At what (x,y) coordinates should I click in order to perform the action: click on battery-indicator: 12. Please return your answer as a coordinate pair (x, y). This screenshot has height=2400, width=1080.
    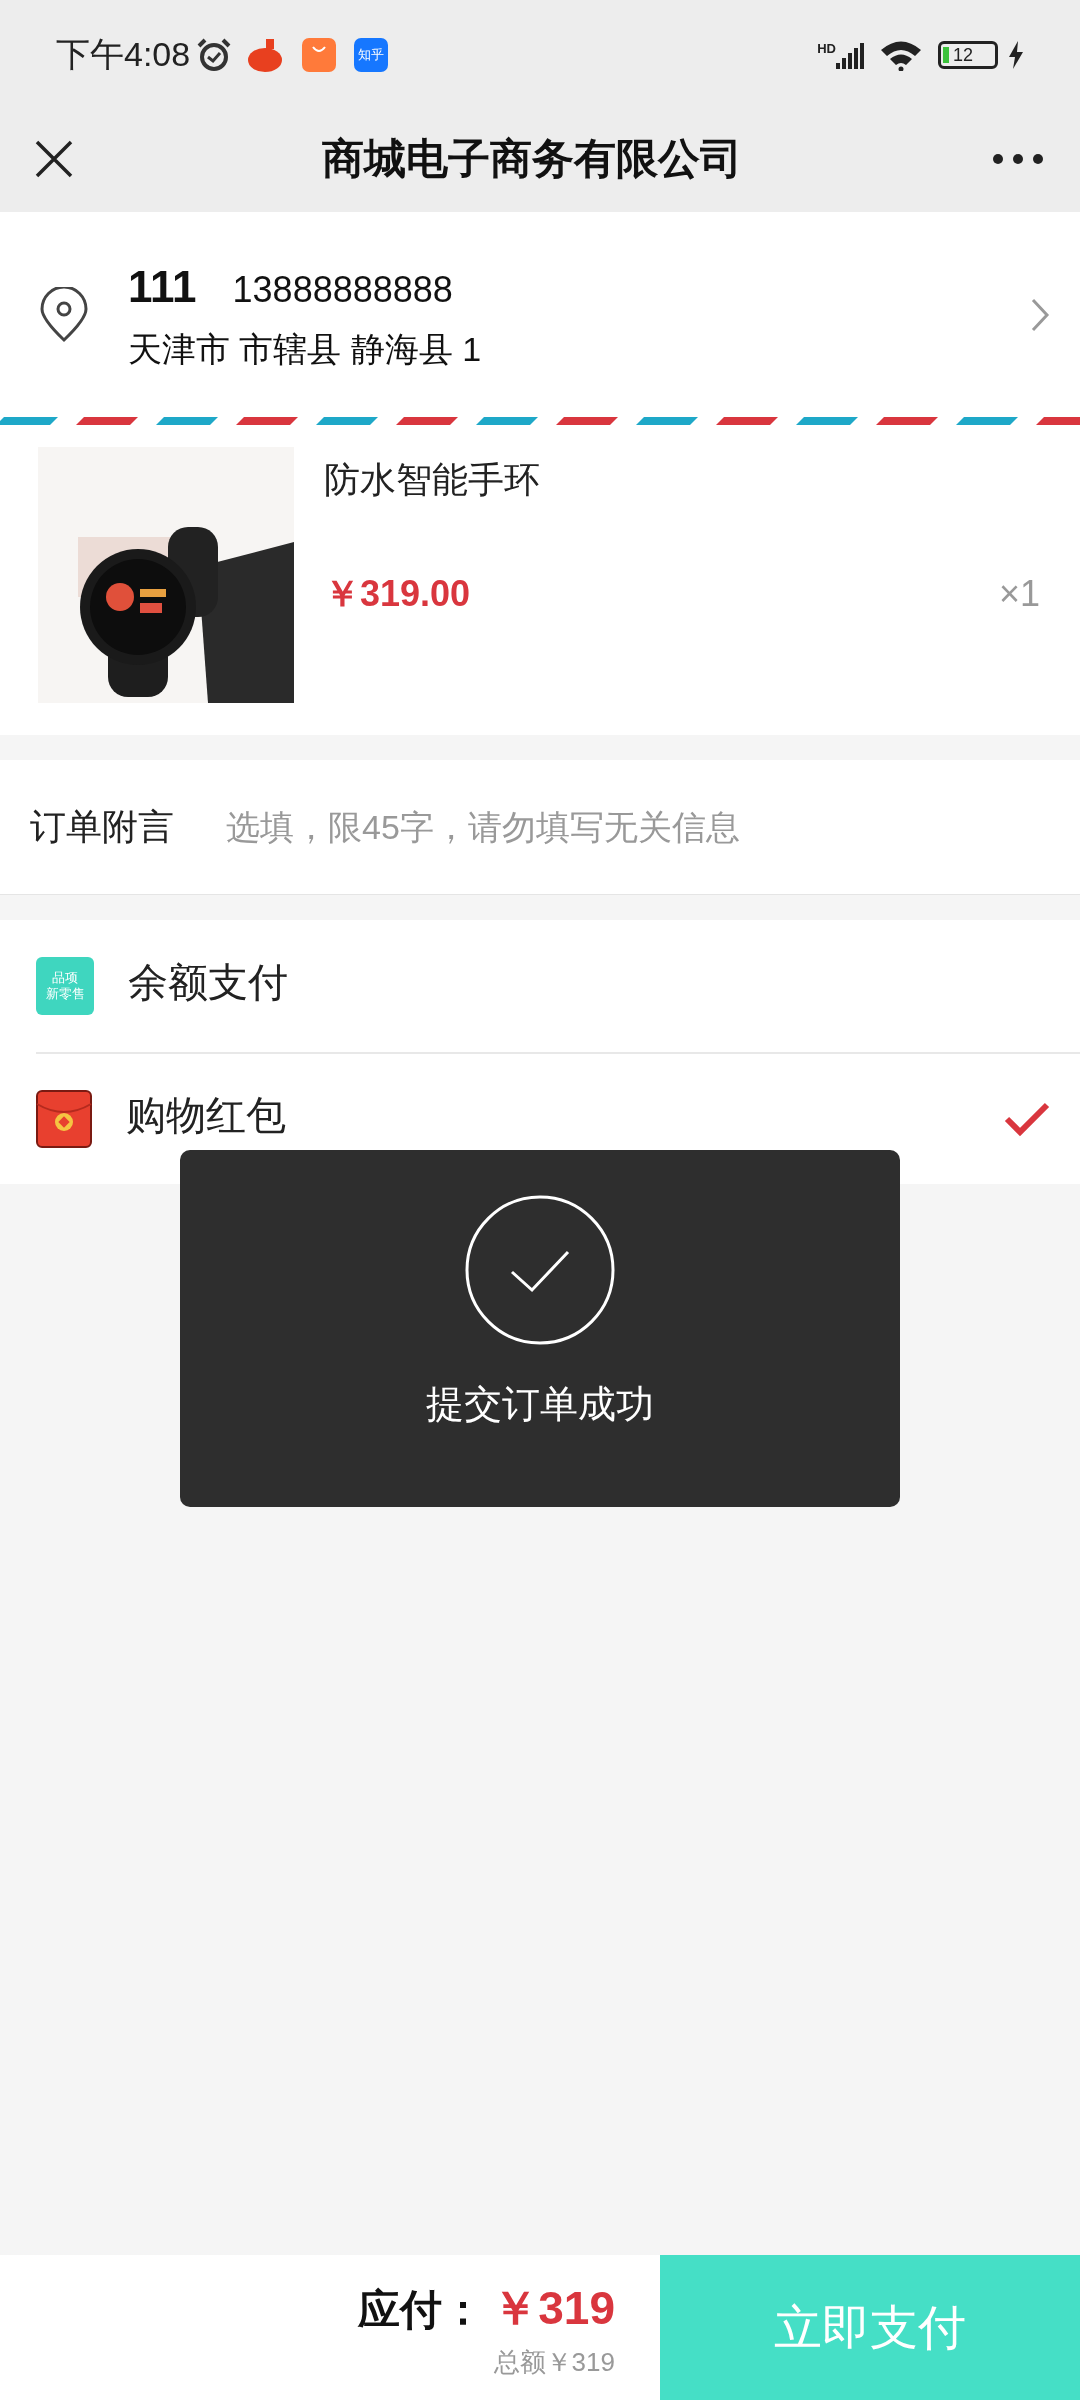
    Looking at the image, I should click on (968, 54).